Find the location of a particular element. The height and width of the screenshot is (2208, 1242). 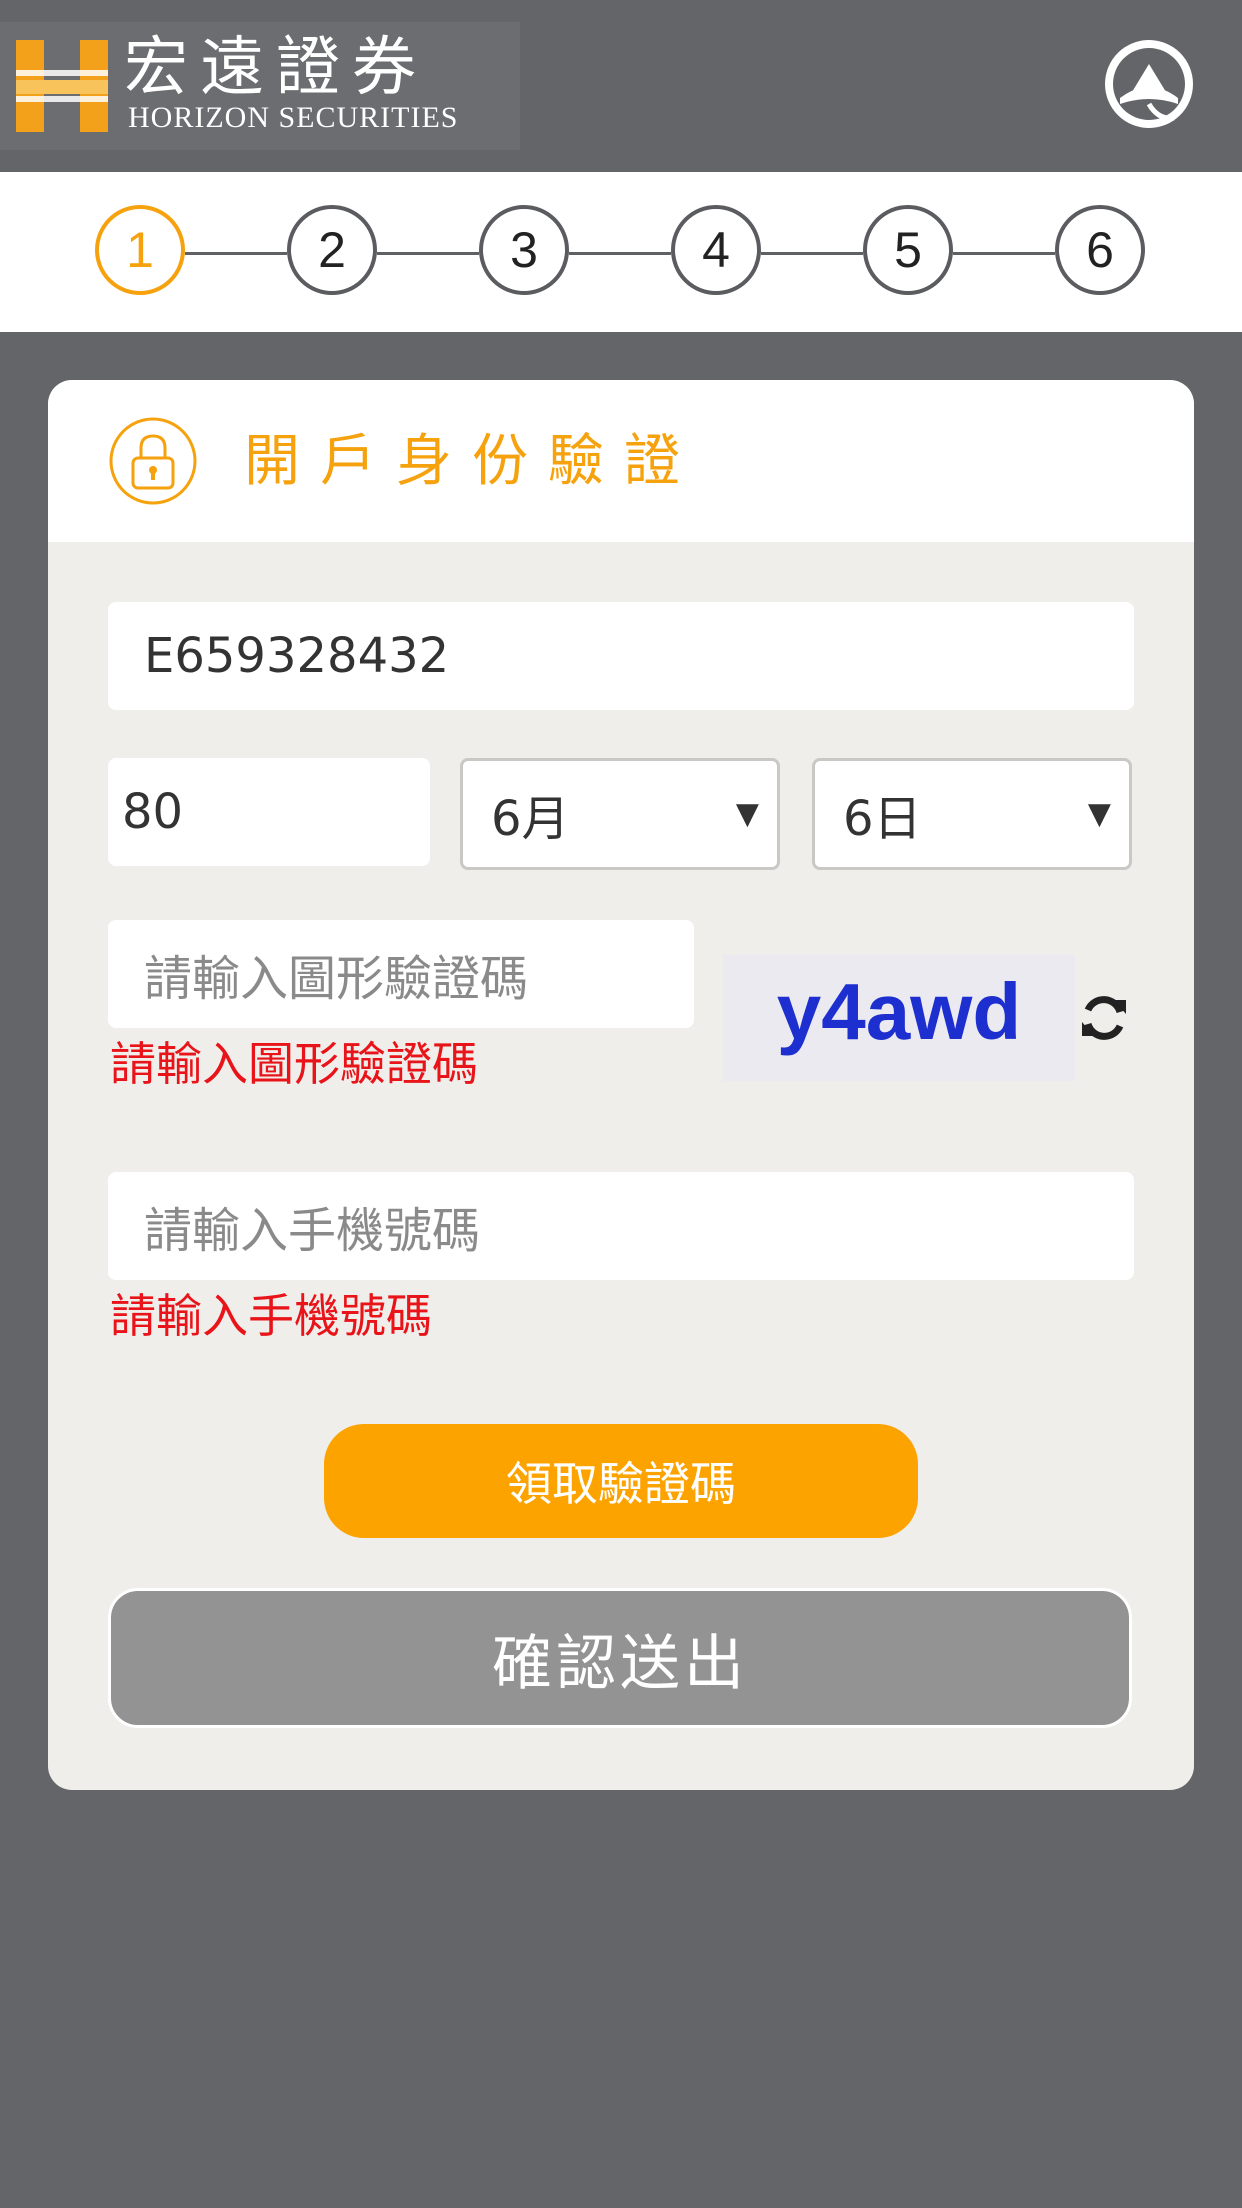

birth-day-value: 6日 is located at coordinates (882, 819).